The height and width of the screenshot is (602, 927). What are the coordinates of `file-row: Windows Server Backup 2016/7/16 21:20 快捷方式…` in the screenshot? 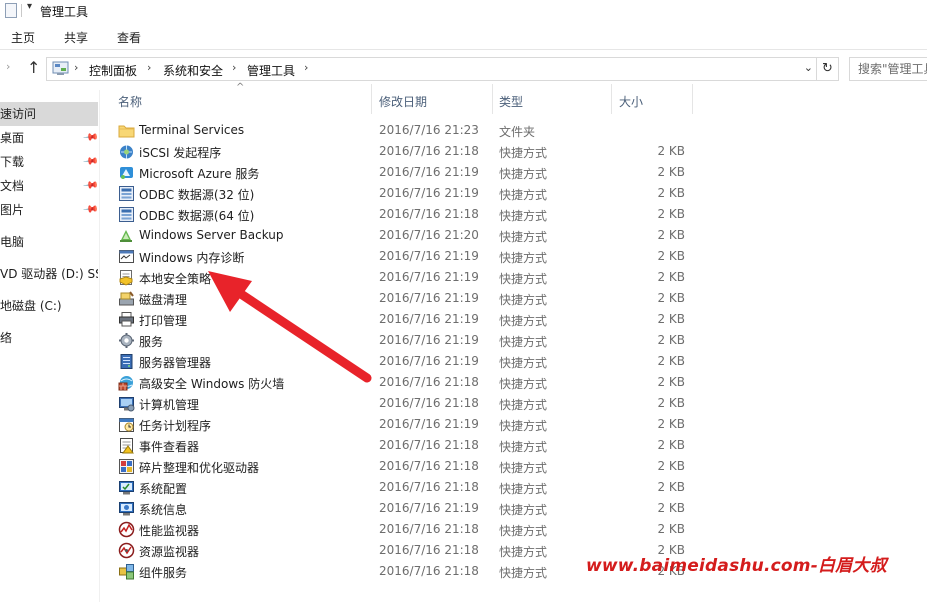 It's located at (514, 235).